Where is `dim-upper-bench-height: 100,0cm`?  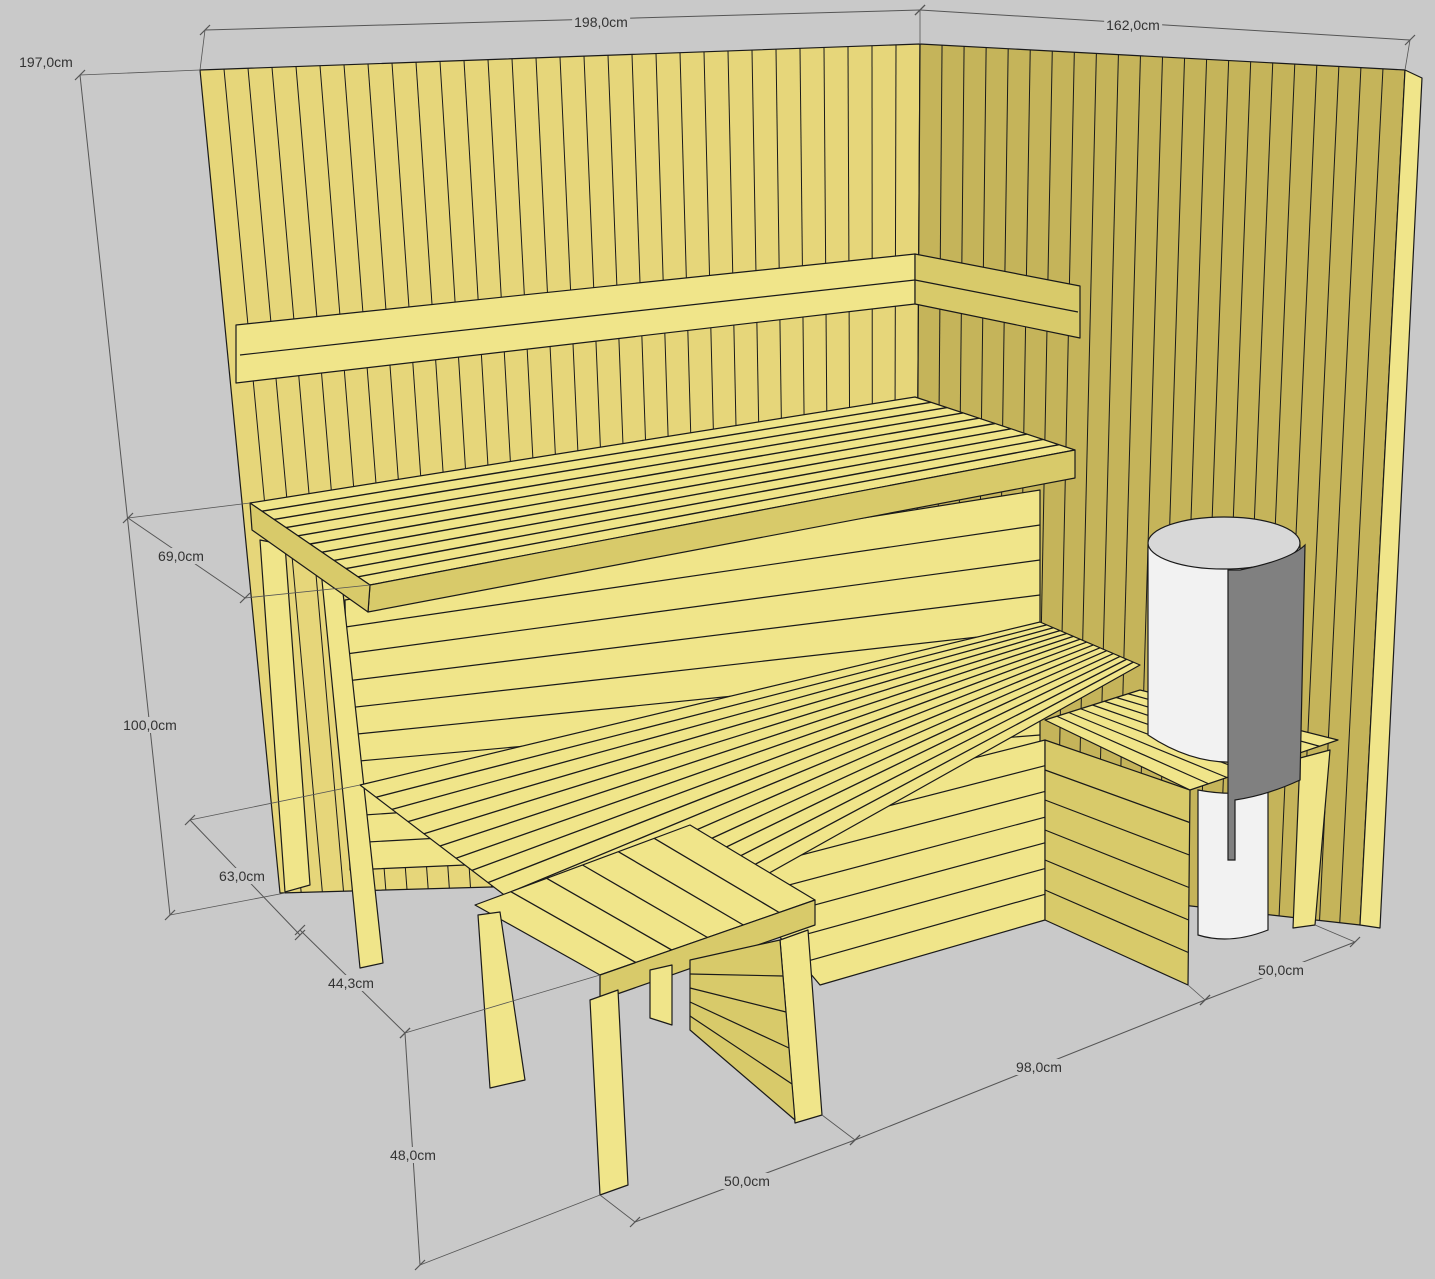 dim-upper-bench-height: 100,0cm is located at coordinates (150, 725).